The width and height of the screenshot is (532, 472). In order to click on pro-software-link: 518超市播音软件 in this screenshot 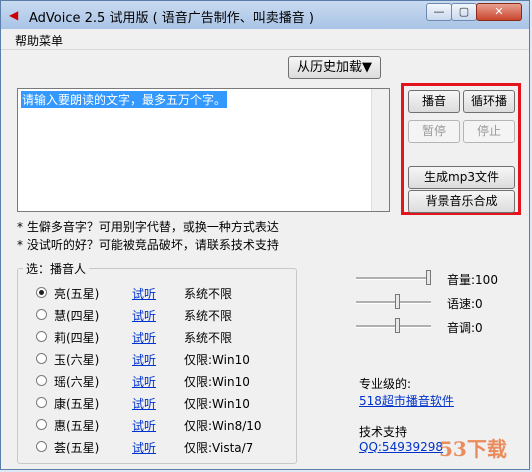, I will do `click(406, 400)`.